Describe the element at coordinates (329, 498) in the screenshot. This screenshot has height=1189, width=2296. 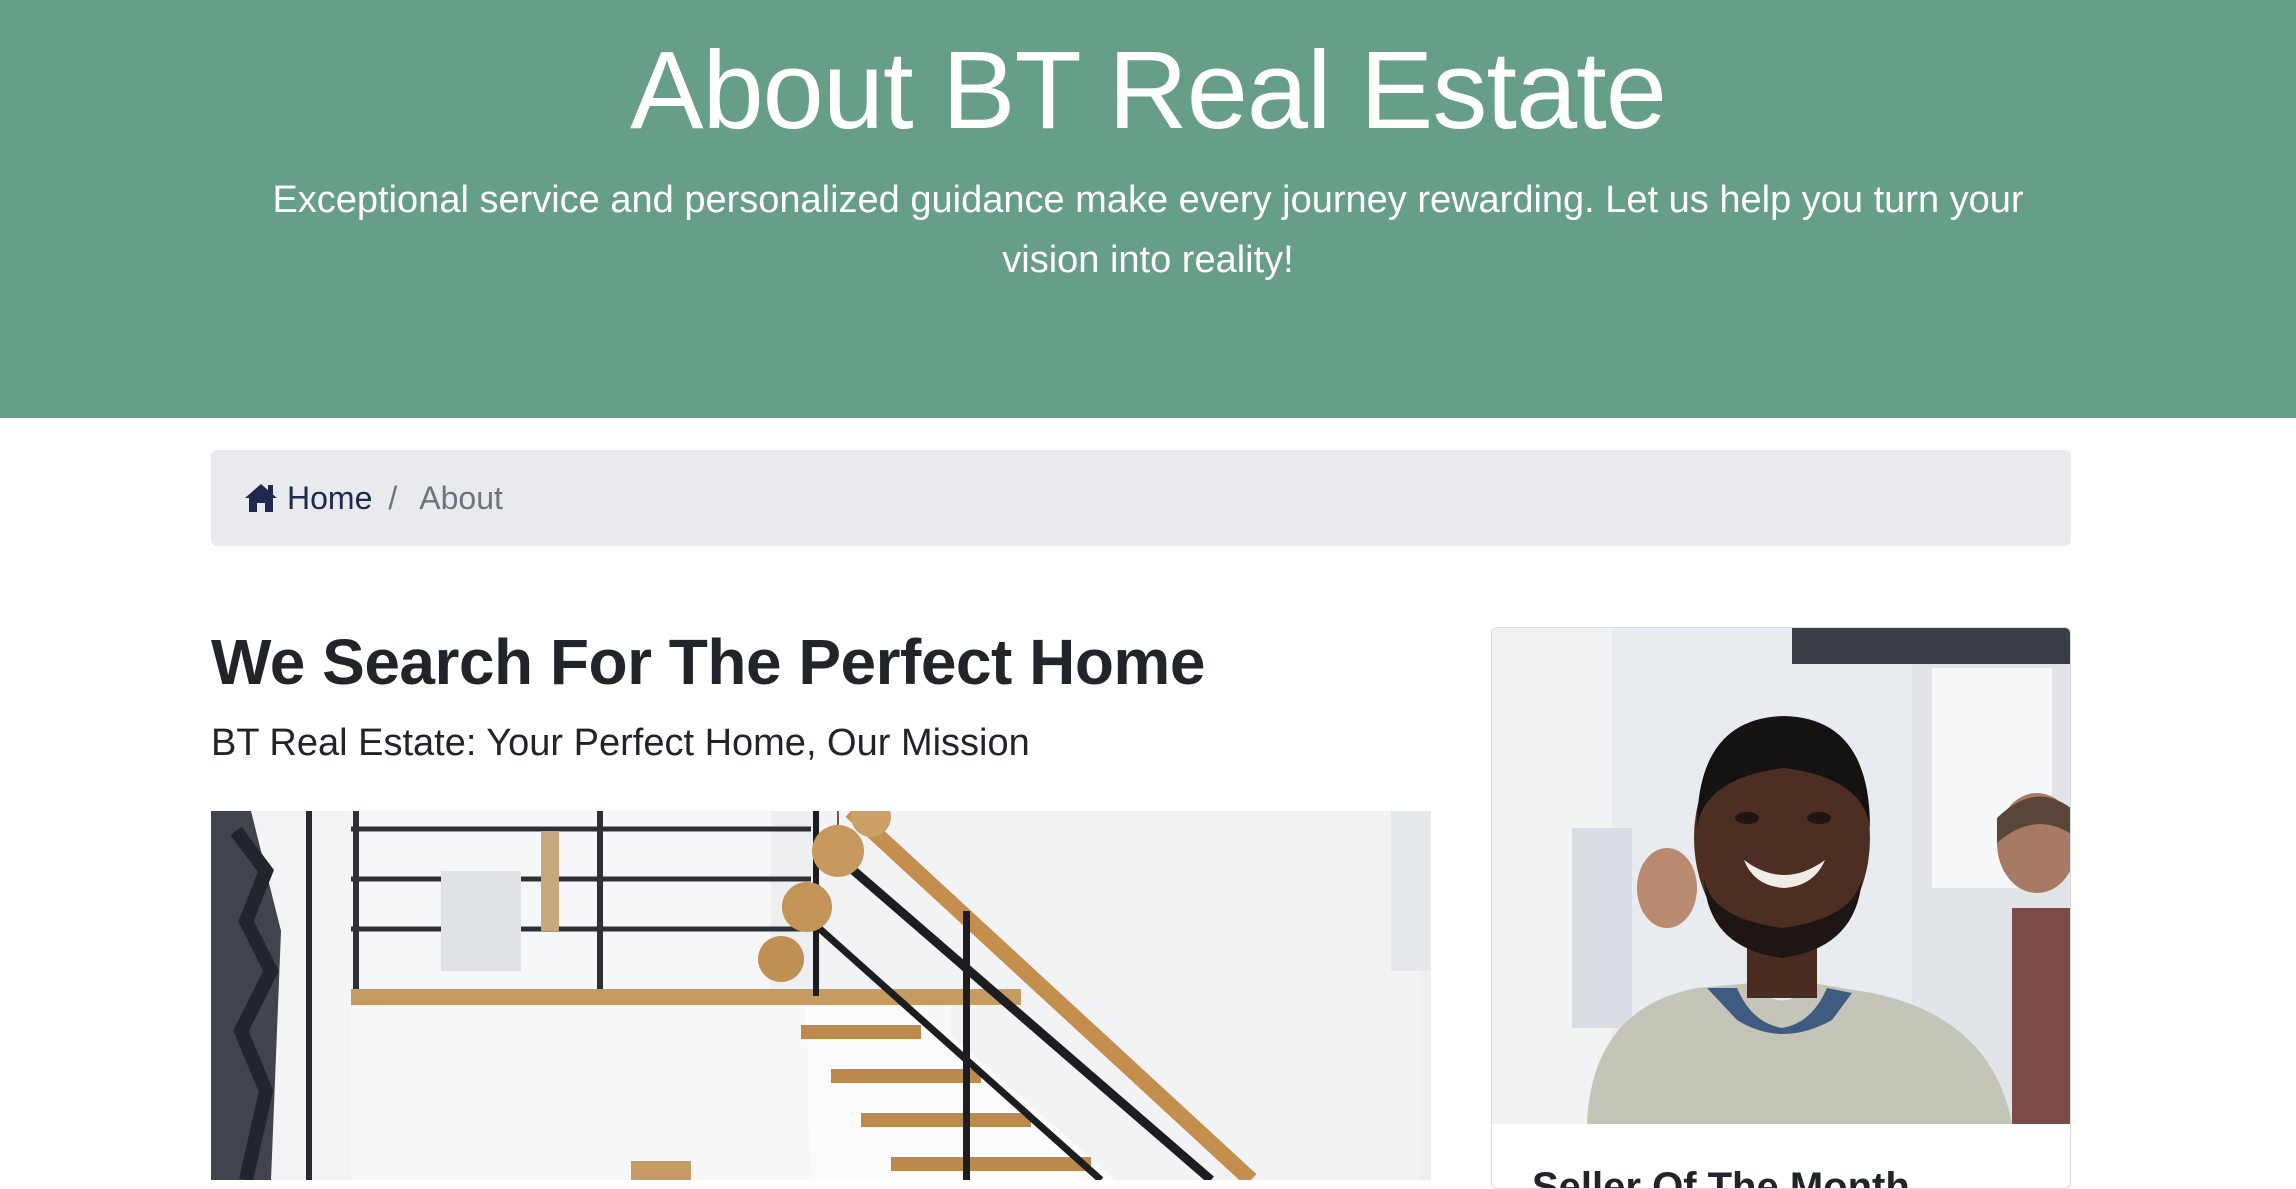
I see `breadcrumb-home-link: Home` at that location.